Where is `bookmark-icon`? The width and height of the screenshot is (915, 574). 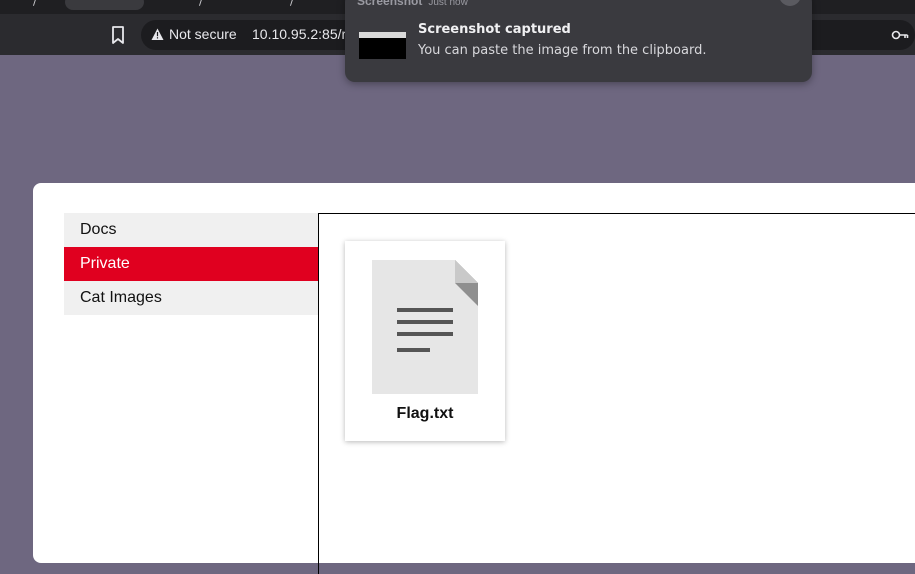 bookmark-icon is located at coordinates (118, 35).